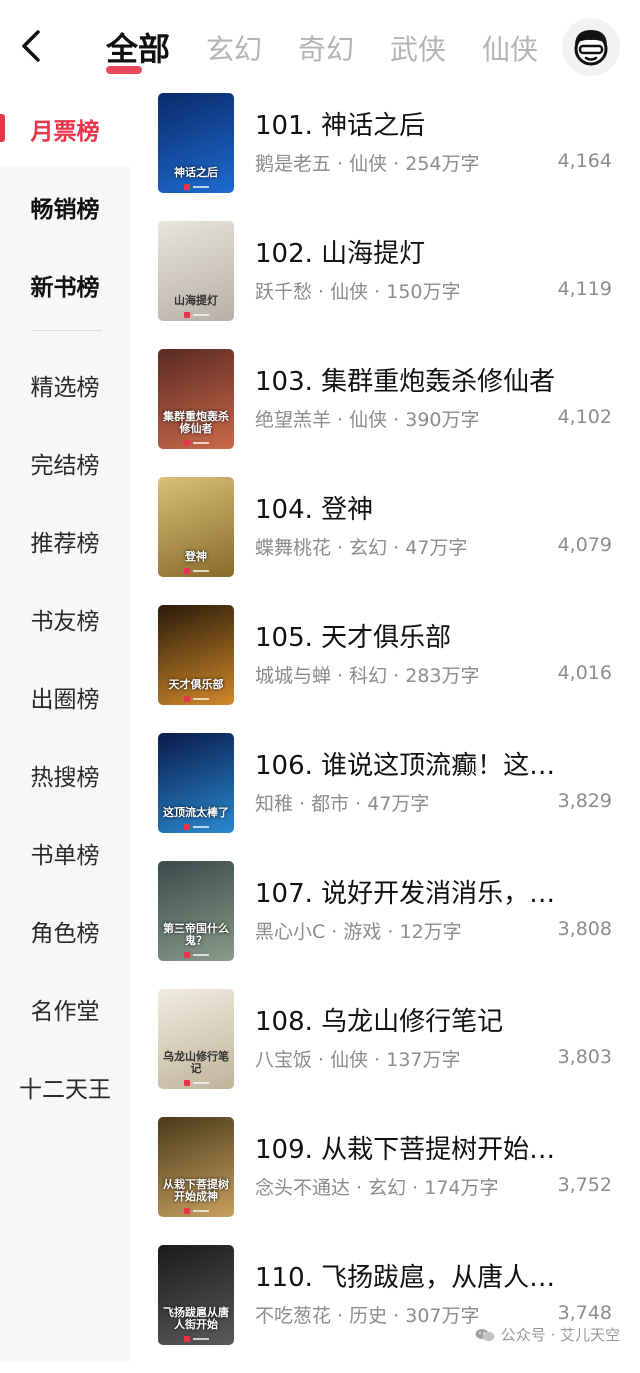  I want to click on book-cover-title: 天才俱乐部, so click(196, 684).